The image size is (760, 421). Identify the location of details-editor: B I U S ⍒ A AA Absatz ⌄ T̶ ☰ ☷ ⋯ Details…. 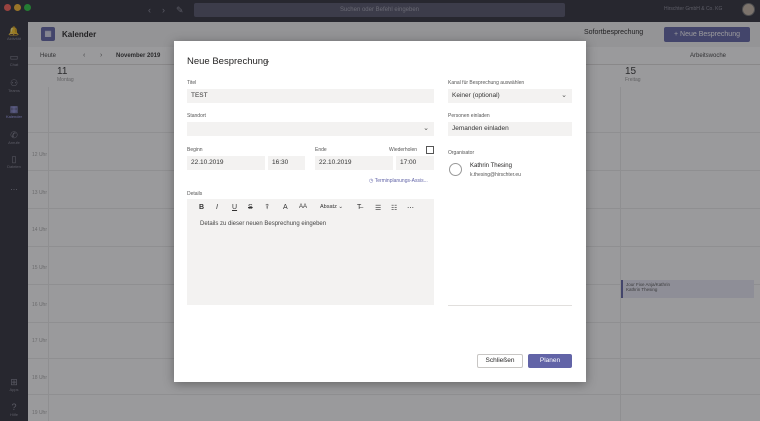
(310, 252).